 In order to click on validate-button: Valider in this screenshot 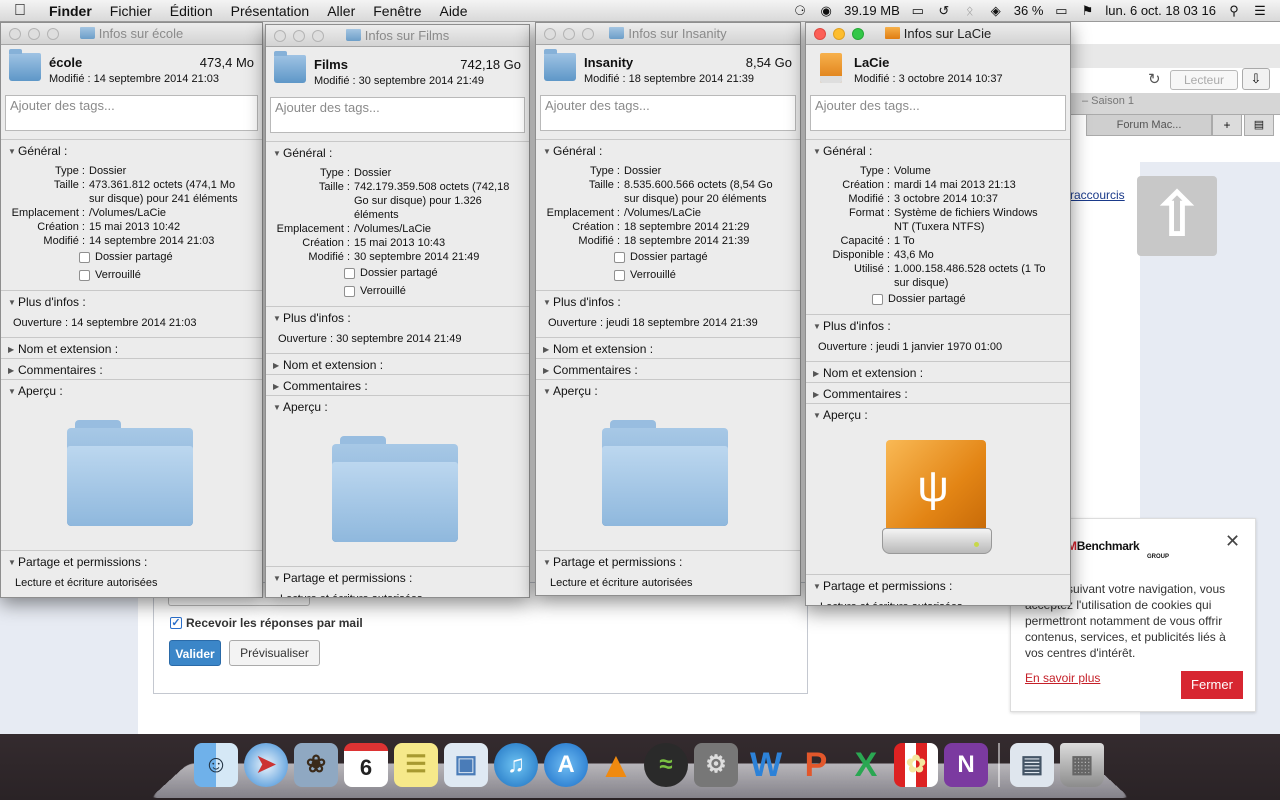, I will do `click(195, 653)`.